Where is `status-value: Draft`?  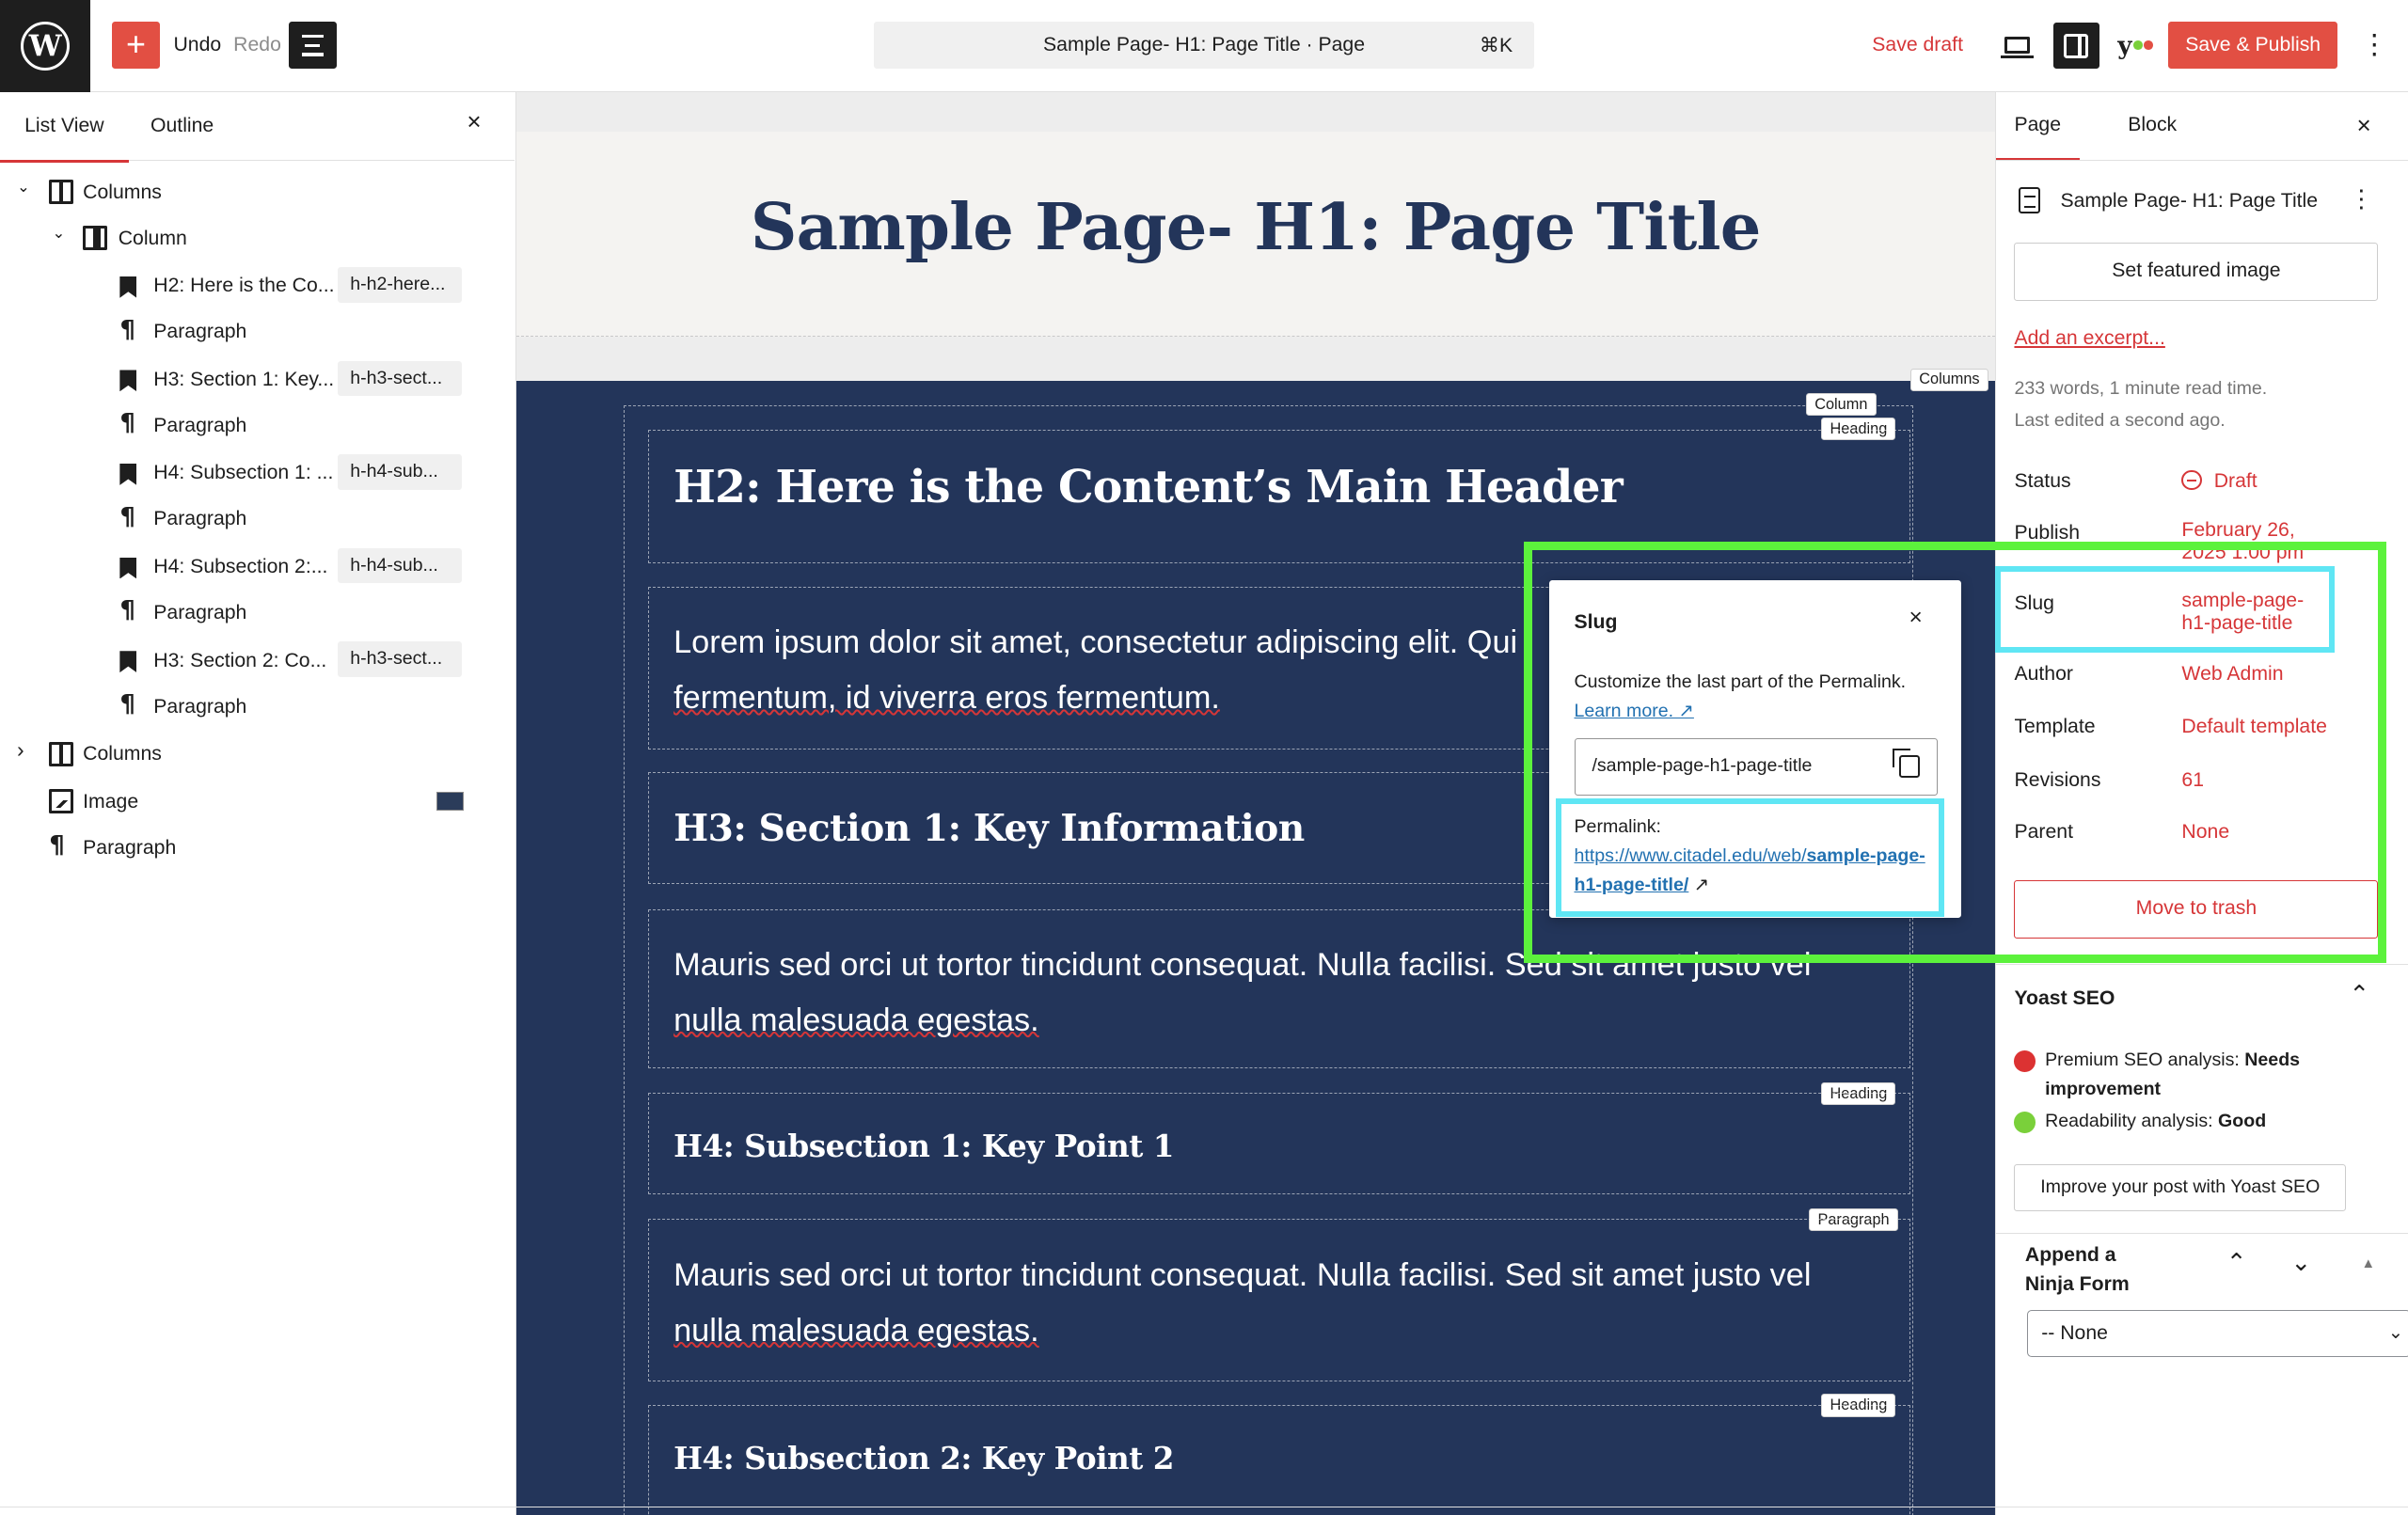 status-value: Draft is located at coordinates (2219, 481).